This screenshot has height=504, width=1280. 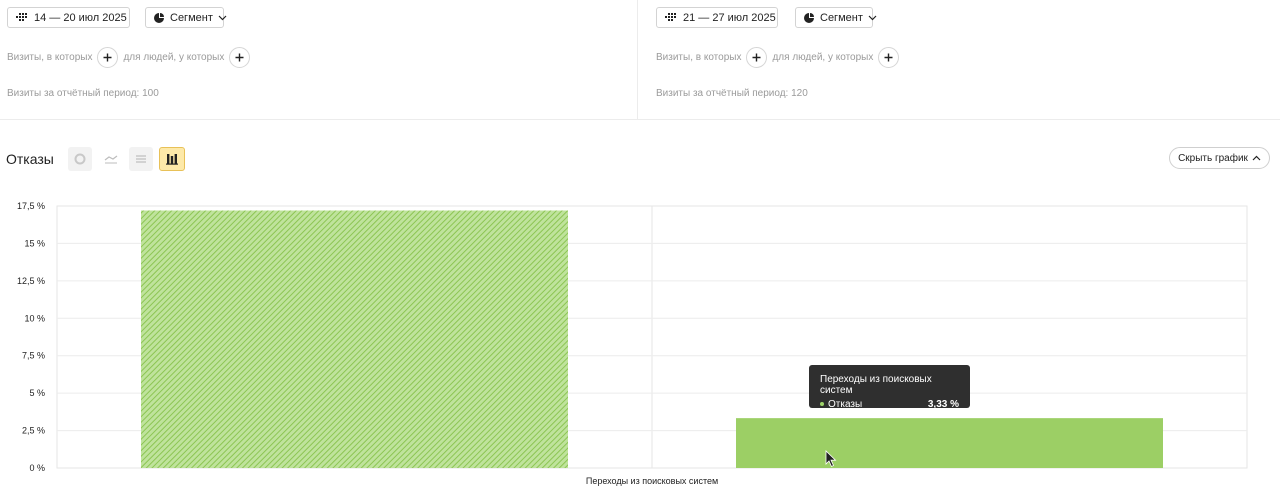 I want to click on segment-button-left: Сегмент, so click(x=186, y=17).